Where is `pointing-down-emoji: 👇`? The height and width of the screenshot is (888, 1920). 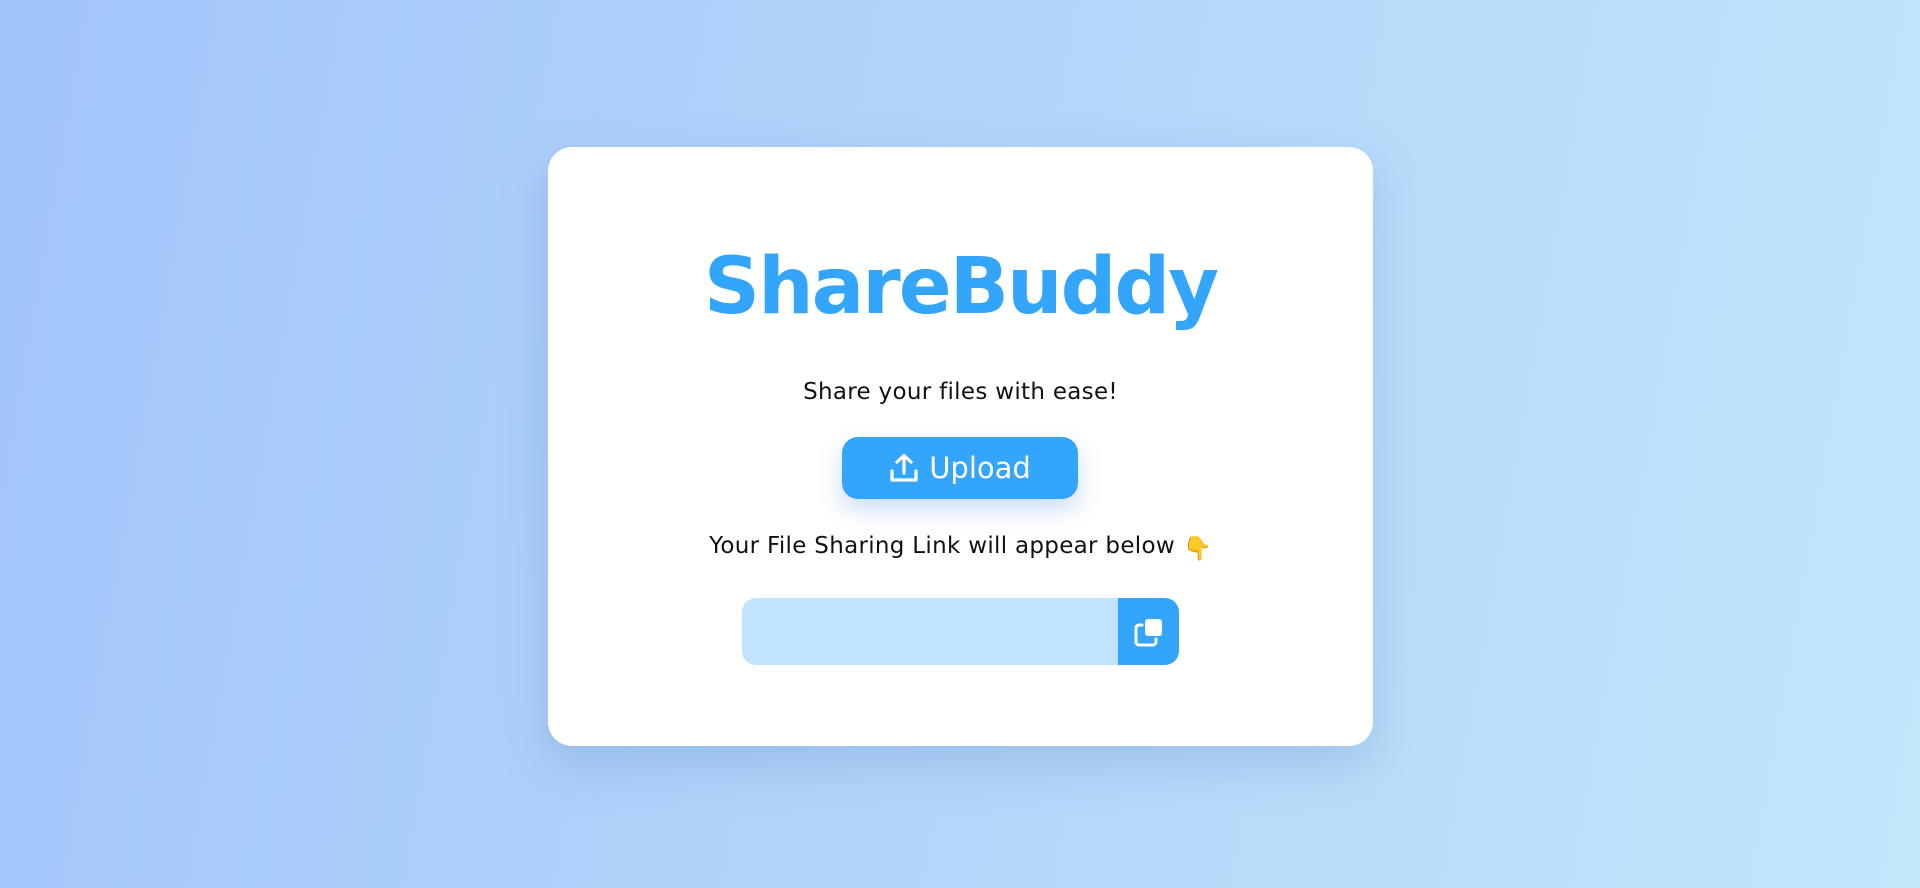
pointing-down-emoji: 👇 is located at coordinates (1197, 549).